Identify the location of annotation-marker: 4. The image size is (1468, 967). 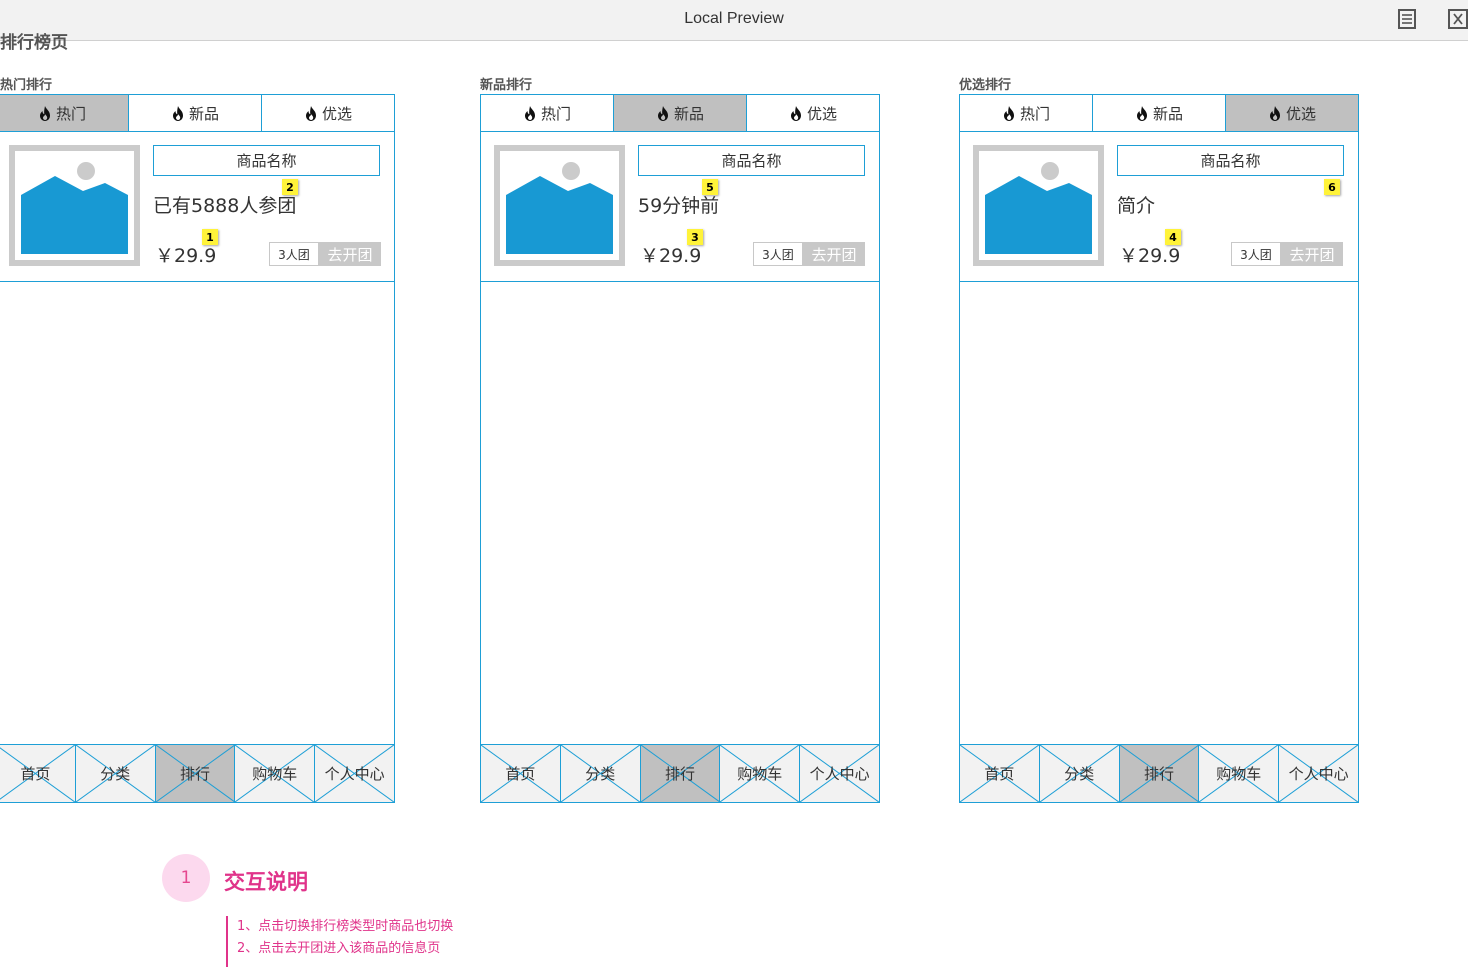
(1173, 237).